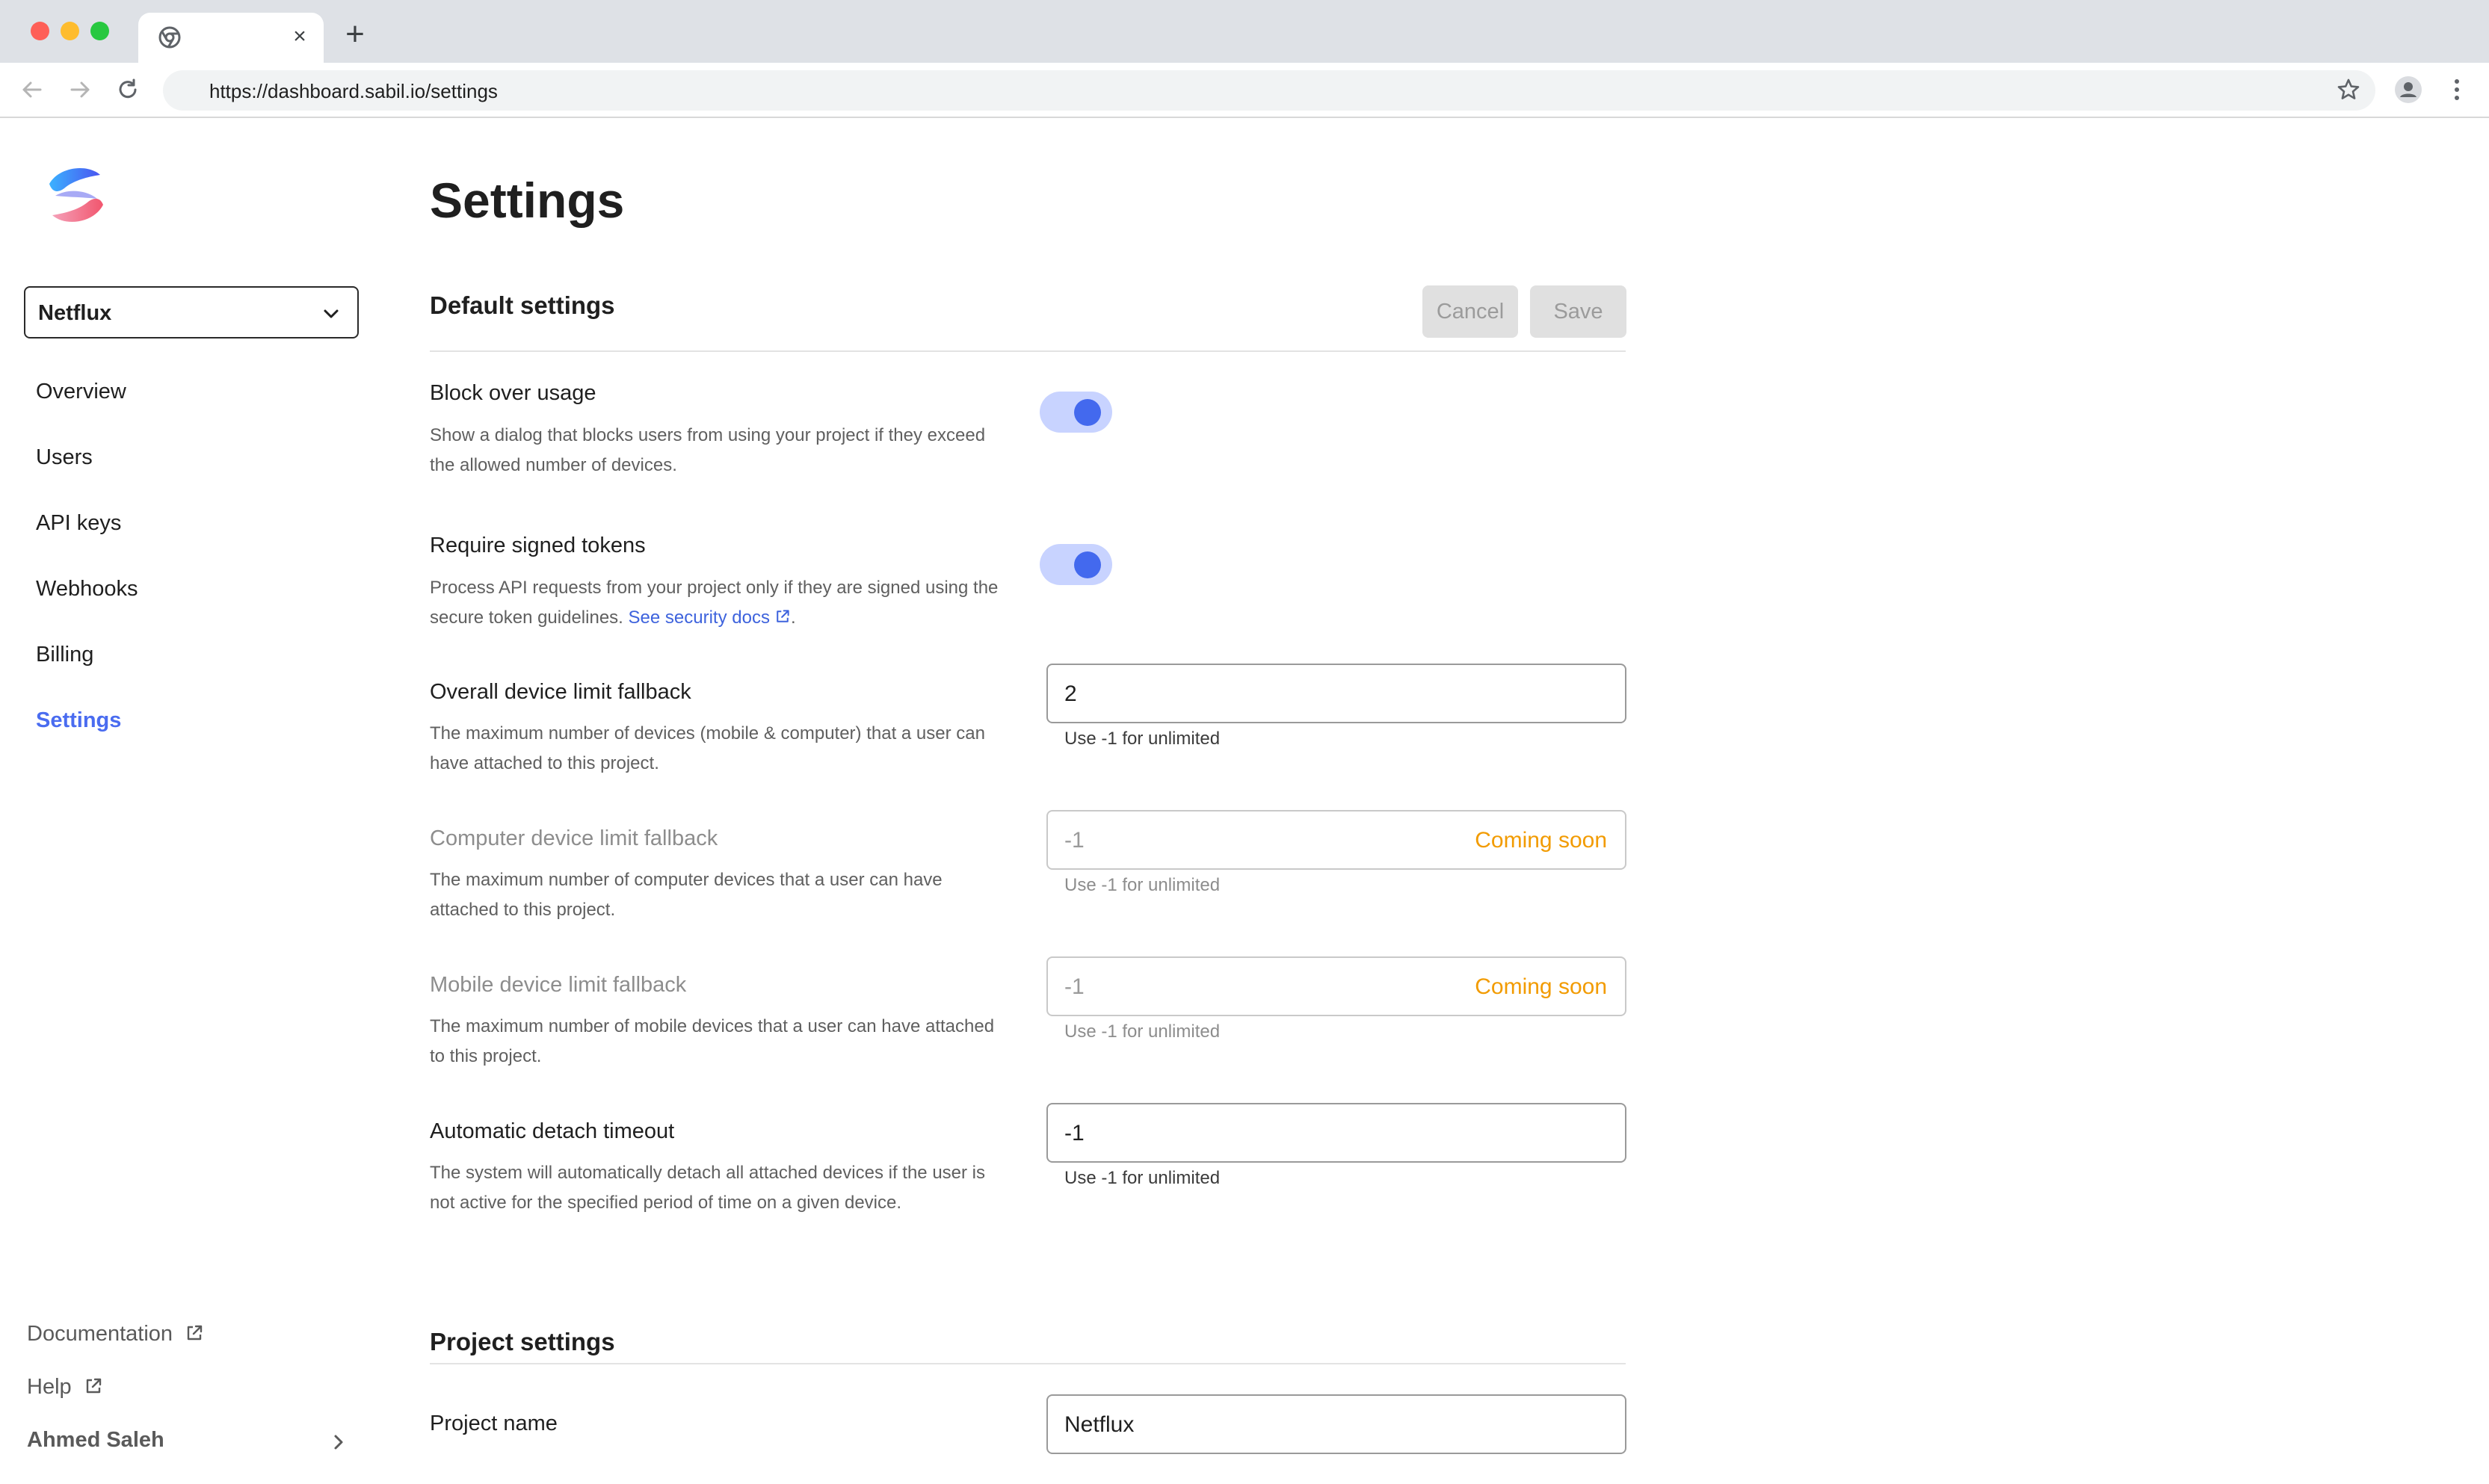 This screenshot has width=2489, height=1484. What do you see at coordinates (355, 35) in the screenshot?
I see `new-tab-button: +` at bounding box center [355, 35].